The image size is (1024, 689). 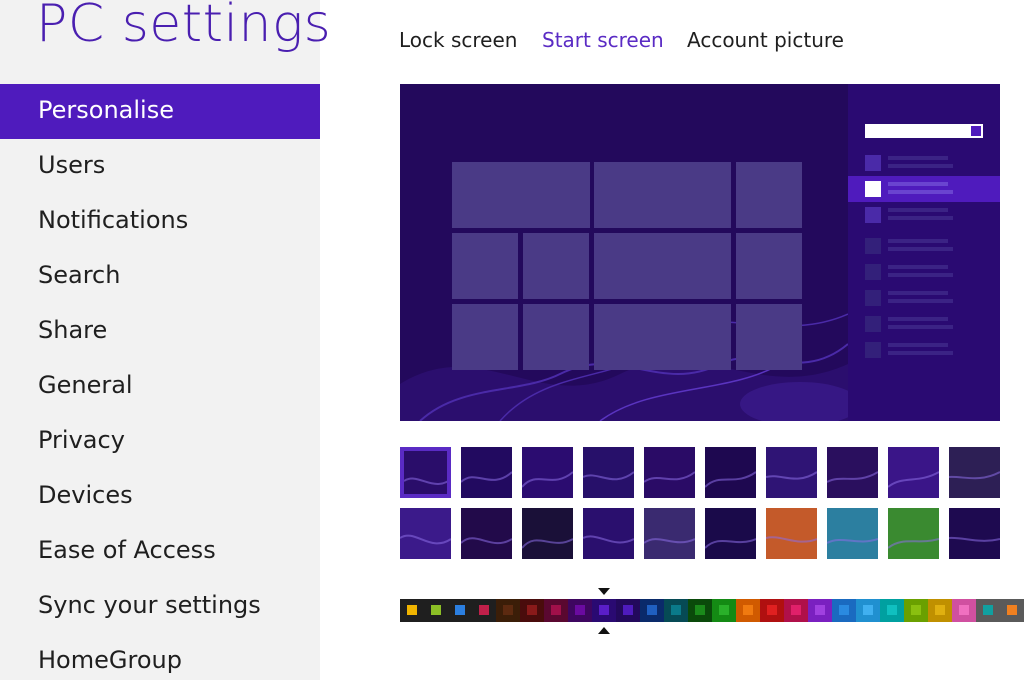 What do you see at coordinates (160, 606) in the screenshot?
I see `sidebar-item-sync-settings: Sync your settings` at bounding box center [160, 606].